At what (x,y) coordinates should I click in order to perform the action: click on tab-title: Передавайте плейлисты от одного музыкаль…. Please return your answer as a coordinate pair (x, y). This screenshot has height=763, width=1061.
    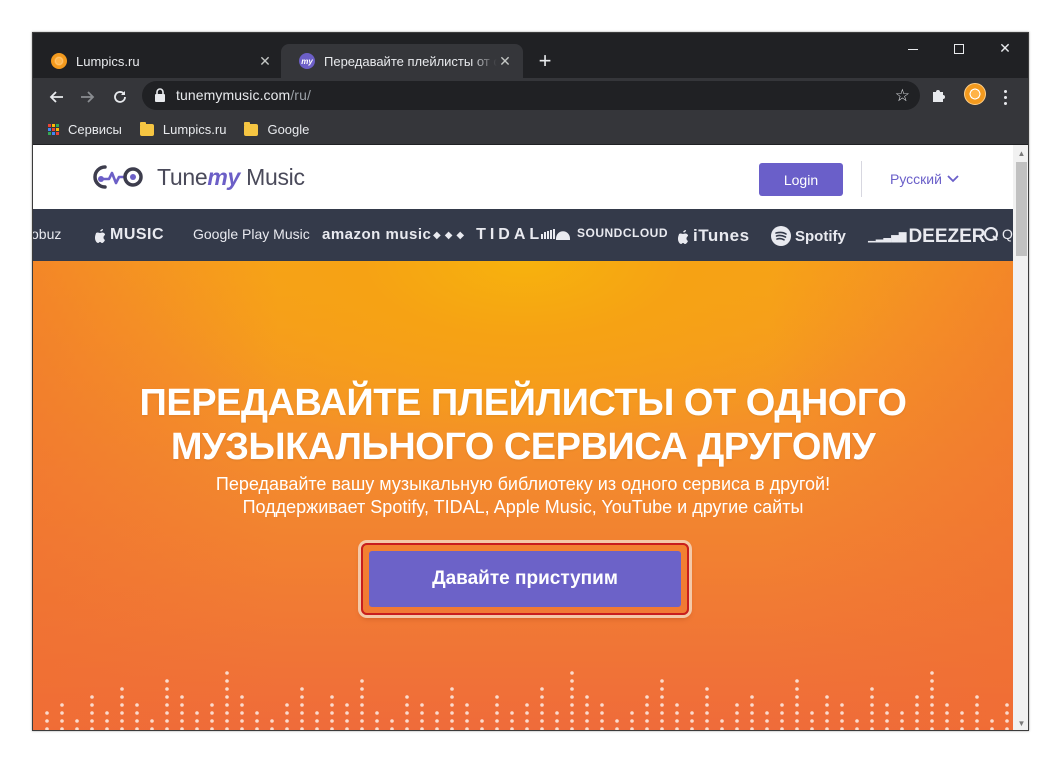
    Looking at the image, I should click on (410, 61).